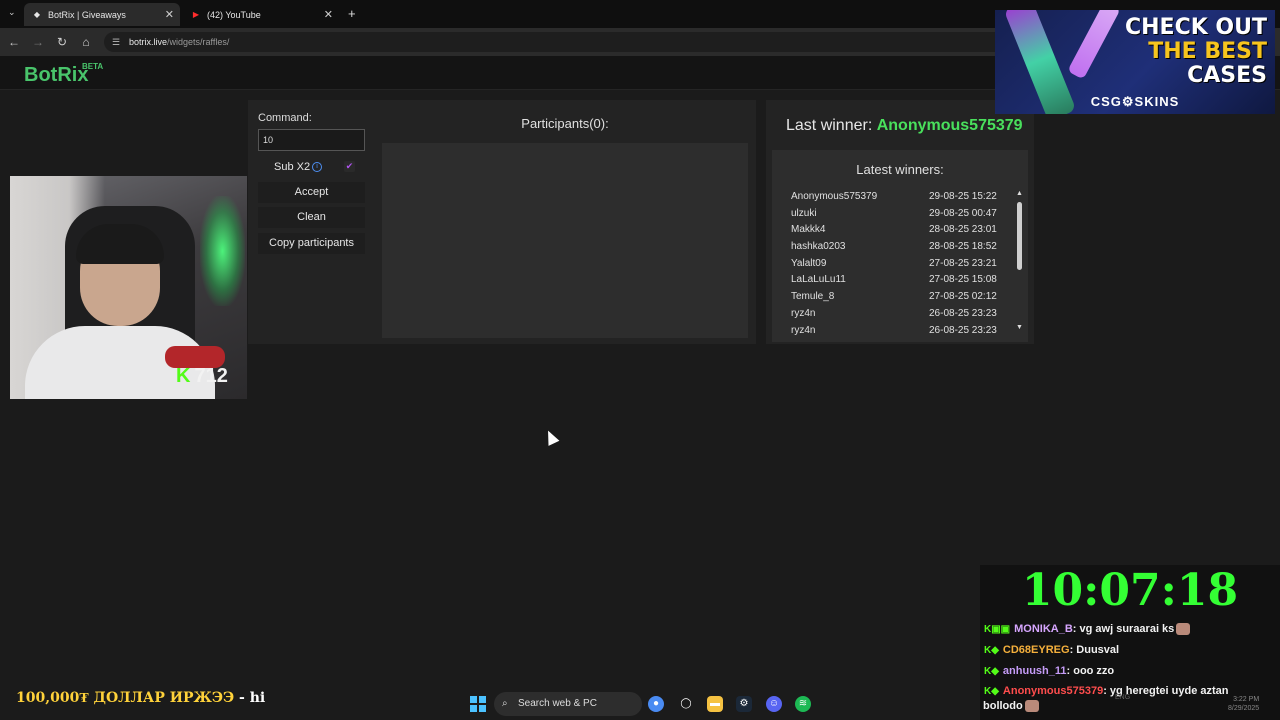  Describe the element at coordinates (1019, 193) in the screenshot. I see `scroll-up-arrow-icon: ▲` at that location.